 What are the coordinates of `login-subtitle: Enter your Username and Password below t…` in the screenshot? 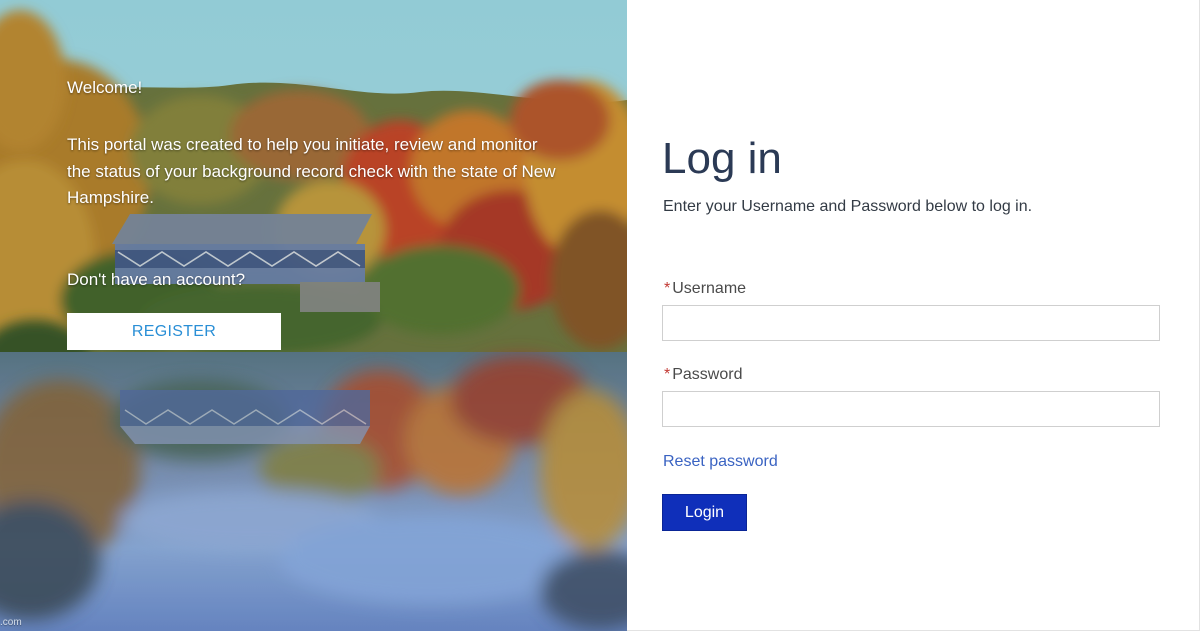 It's located at (848, 206).